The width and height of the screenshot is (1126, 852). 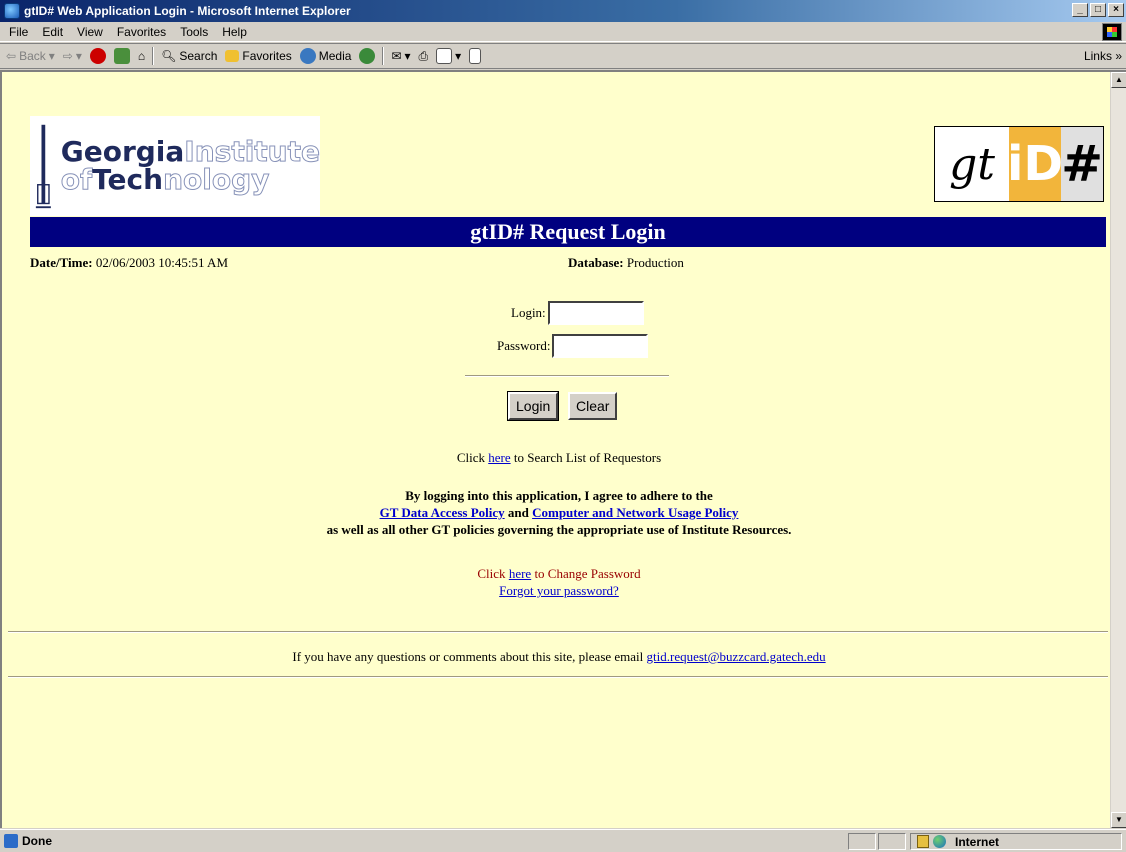 I want to click on change-password-link: here, so click(x=520, y=573).